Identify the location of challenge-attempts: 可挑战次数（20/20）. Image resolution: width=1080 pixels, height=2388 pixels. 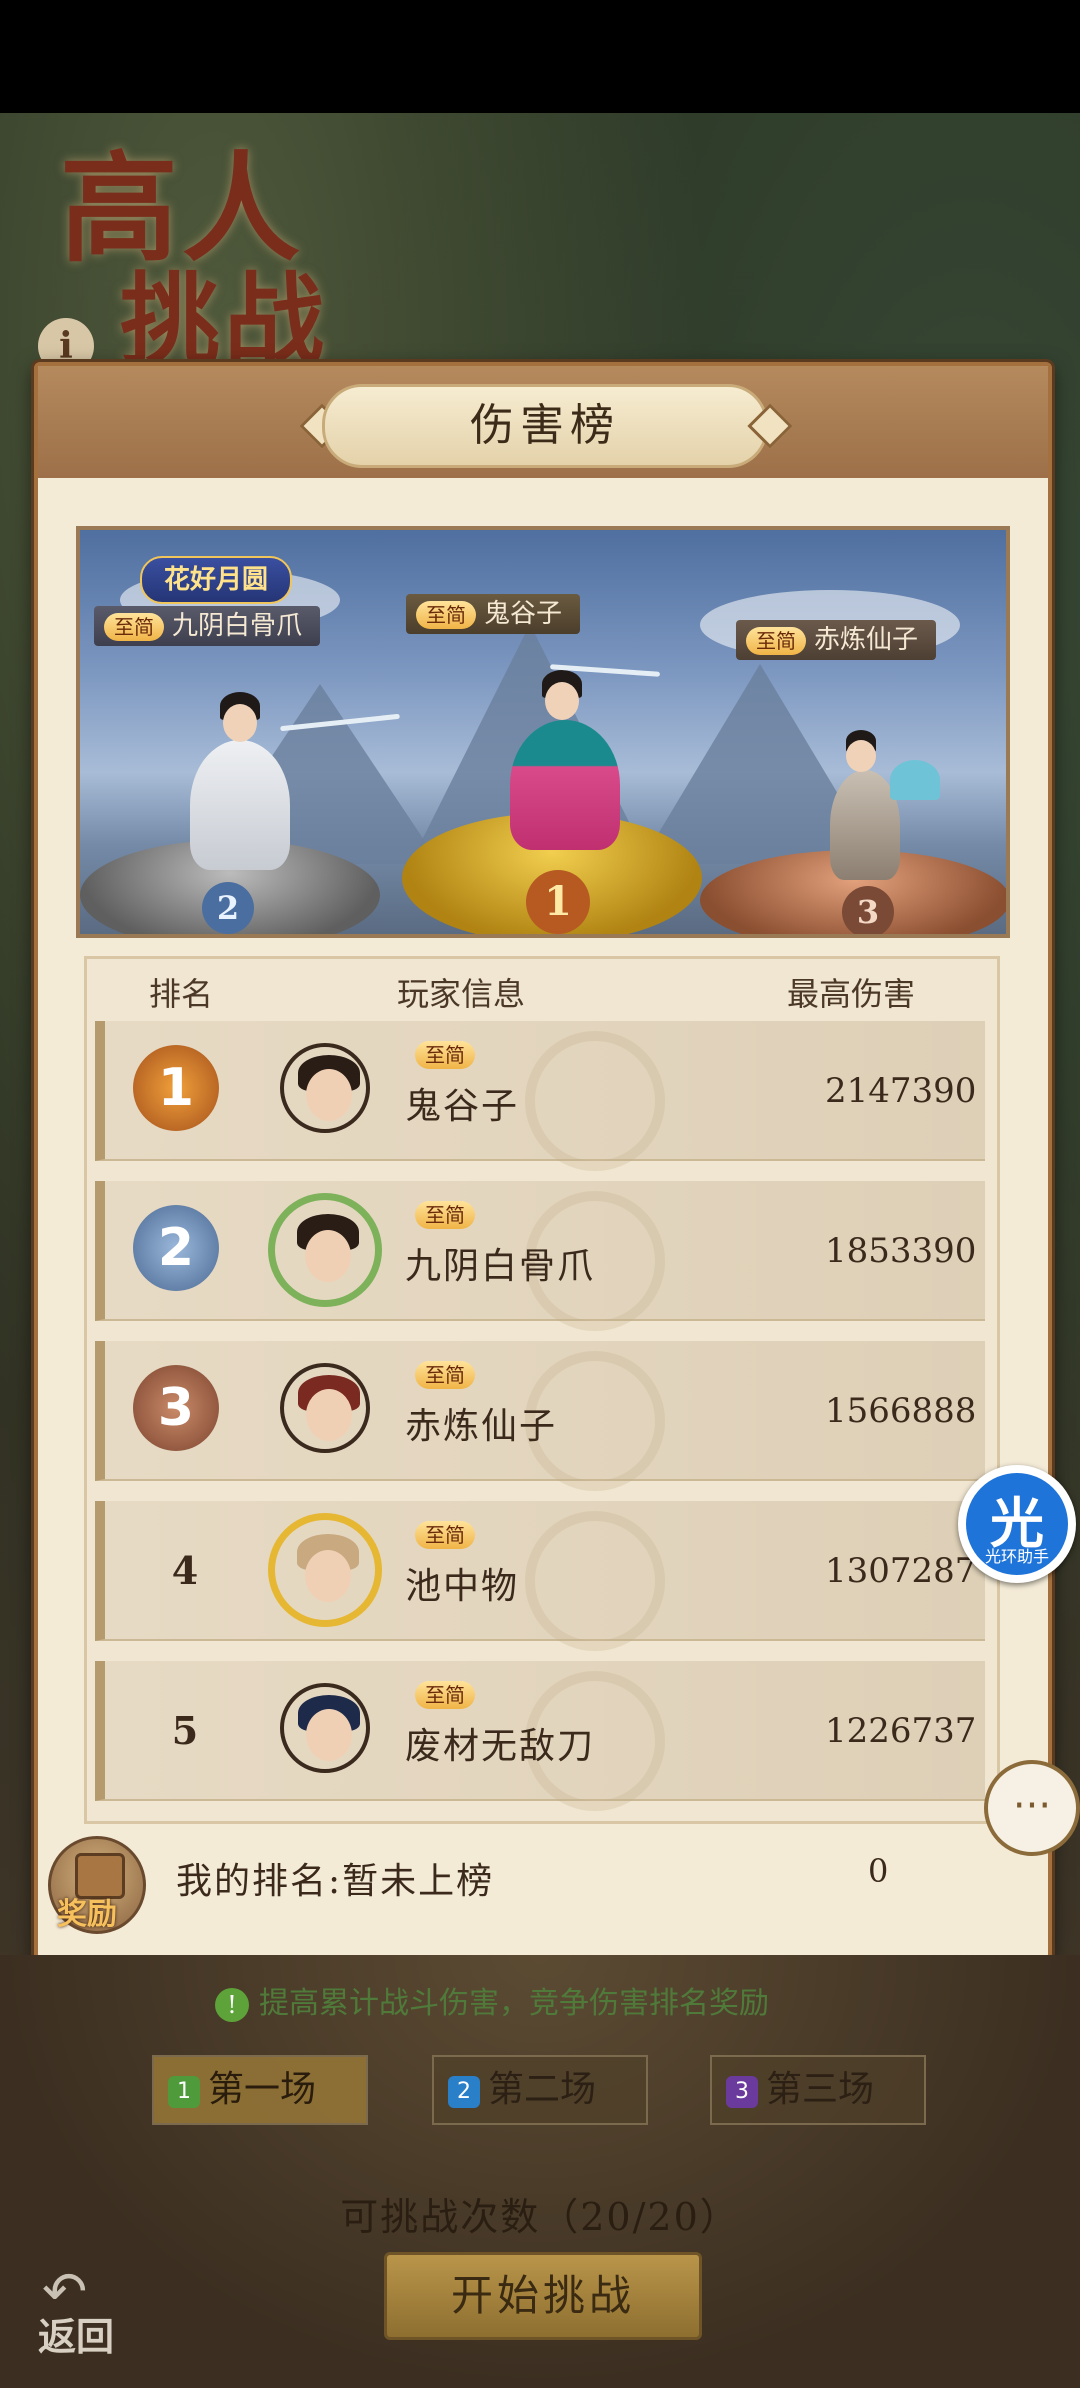
(540, 2217).